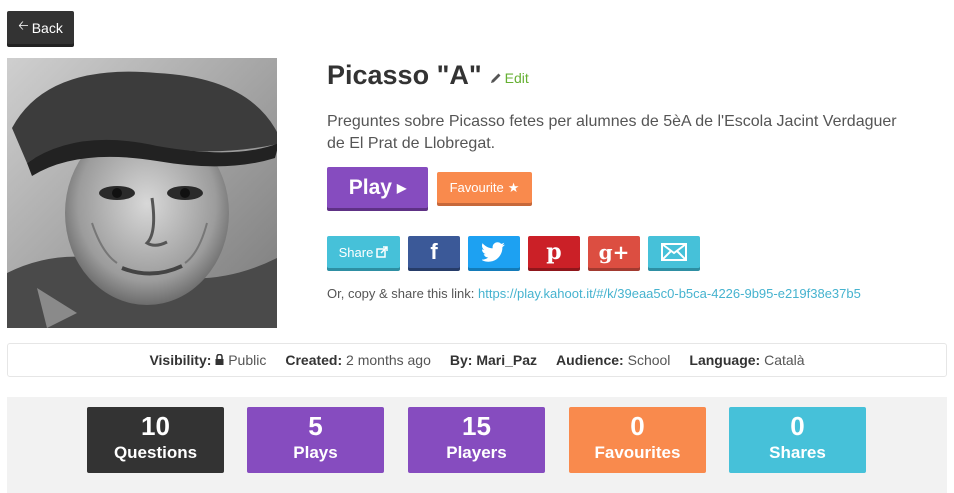 This screenshot has height=493, width=954. Describe the element at coordinates (725, 360) in the screenshot. I see `meta-language-label: Language:` at that location.